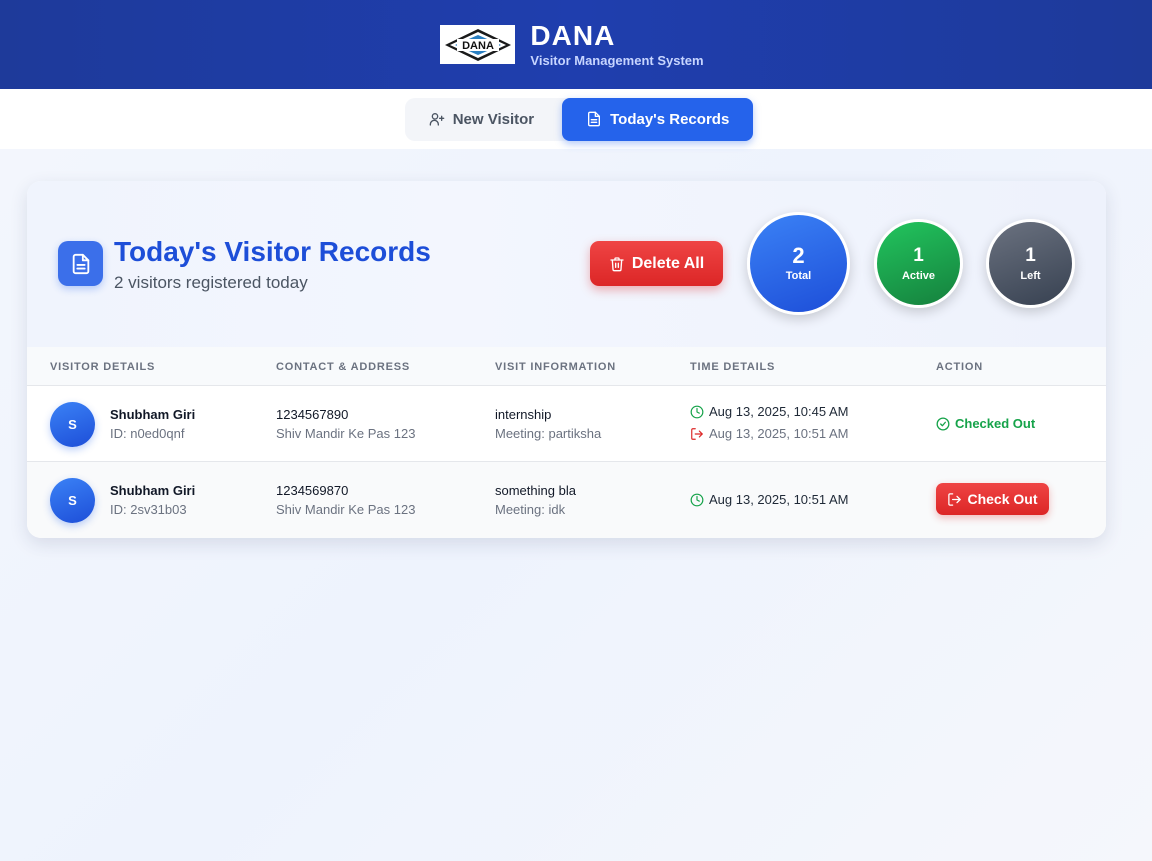  What do you see at coordinates (779, 411) in the screenshot?
I see `time-in-text: Aug 13, 2025, 10:45 AM` at bounding box center [779, 411].